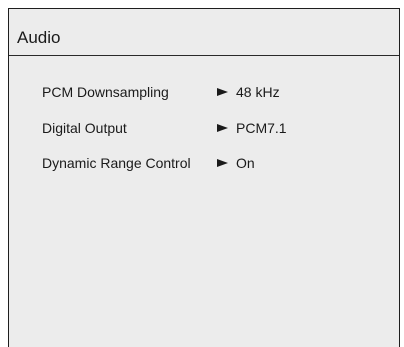 The image size is (404, 347). Describe the element at coordinates (84, 128) in the screenshot. I see `setting-label: Digital Output` at that location.